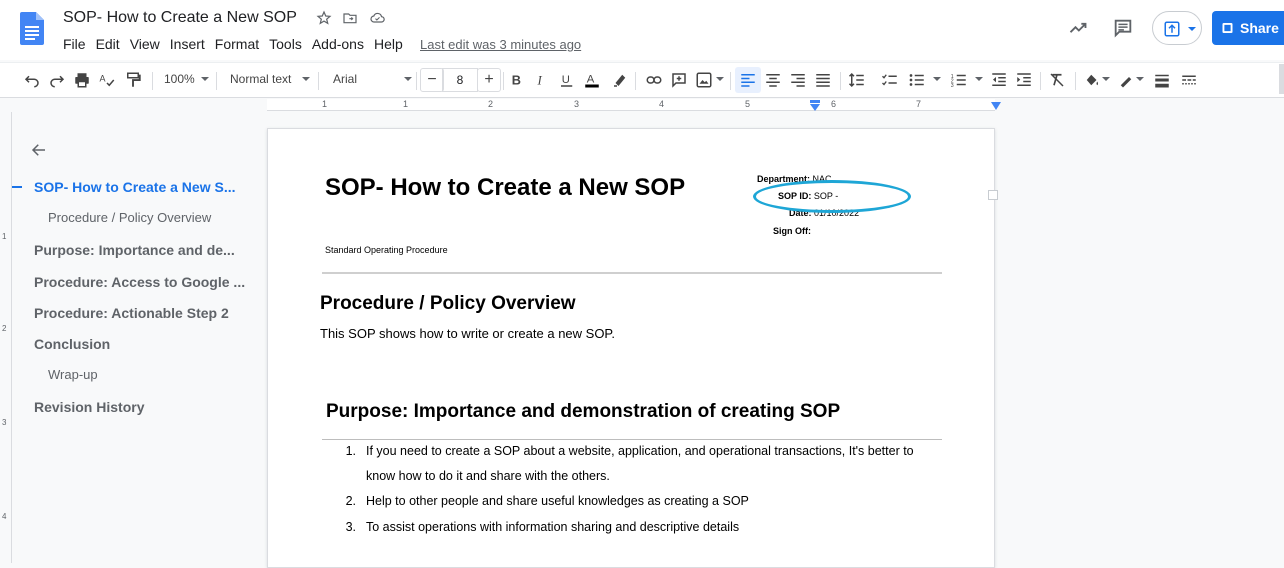 Image resolution: width=1284 pixels, height=568 pixels. Describe the element at coordinates (179, 79) in the screenshot. I see `zoom-select: 100%` at that location.